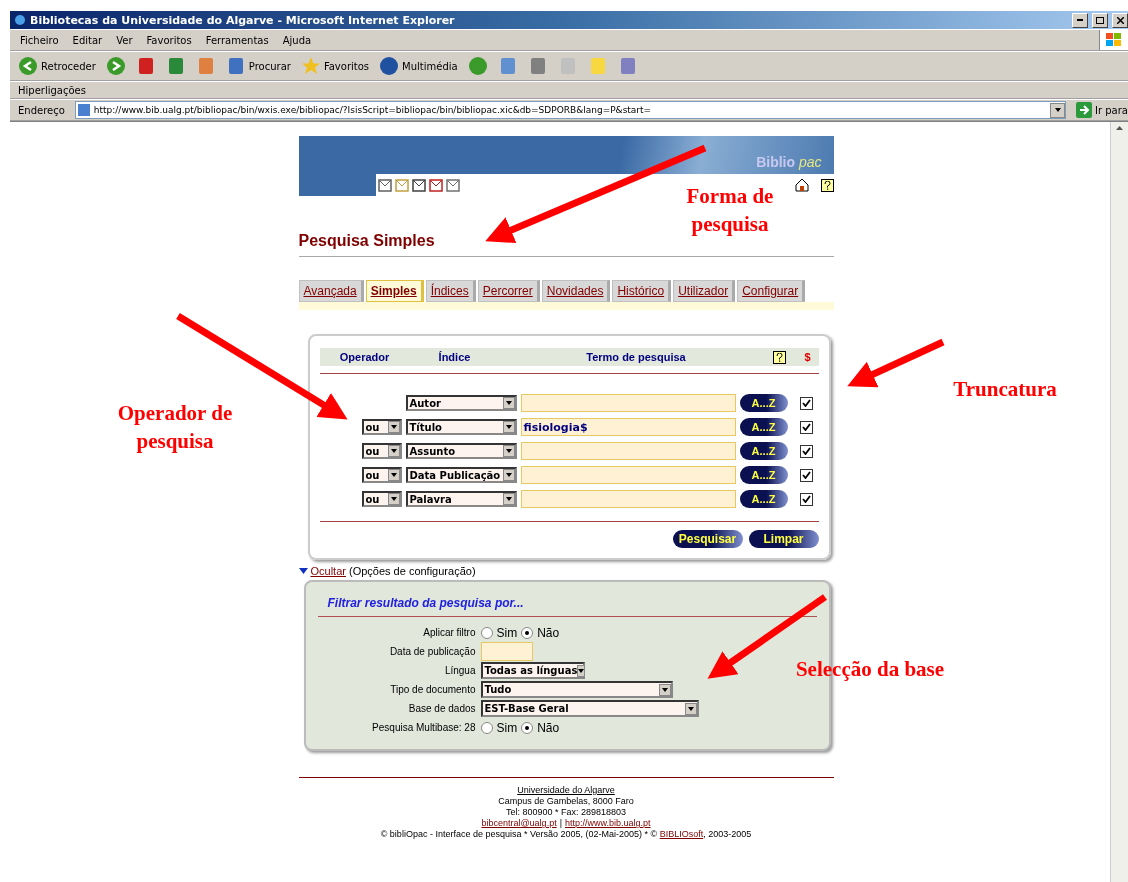 Image resolution: width=1128 pixels, height=882 pixels. What do you see at coordinates (258, 66) in the screenshot?
I see `toolbar-button: Procurar` at bounding box center [258, 66].